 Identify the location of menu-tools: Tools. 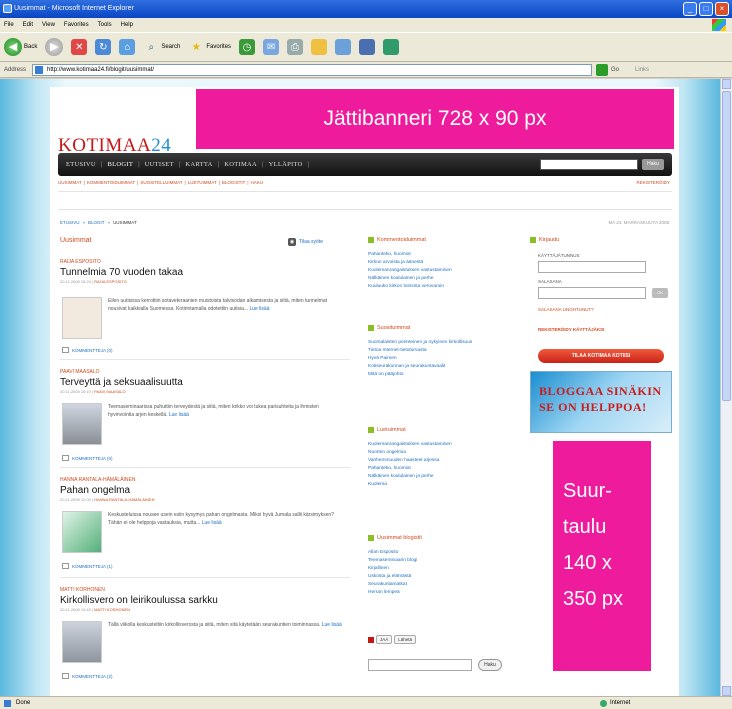
(105, 25).